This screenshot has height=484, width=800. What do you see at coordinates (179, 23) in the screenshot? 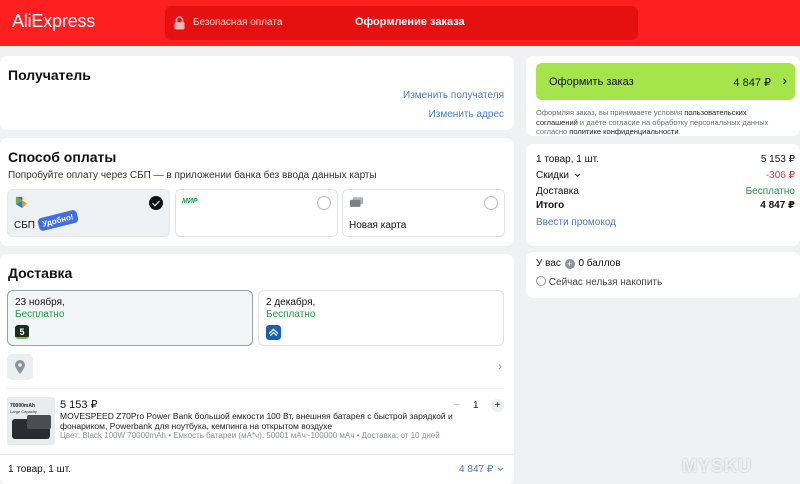
I see `lock-icon` at bounding box center [179, 23].